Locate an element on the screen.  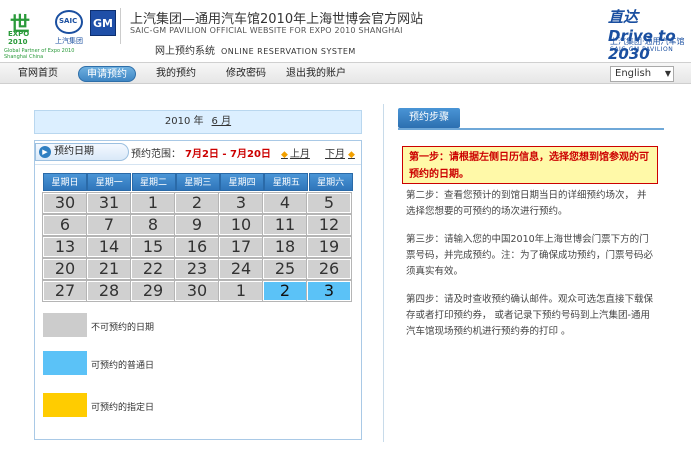
calendar-day-unavailable: 28 is located at coordinates (109, 291).